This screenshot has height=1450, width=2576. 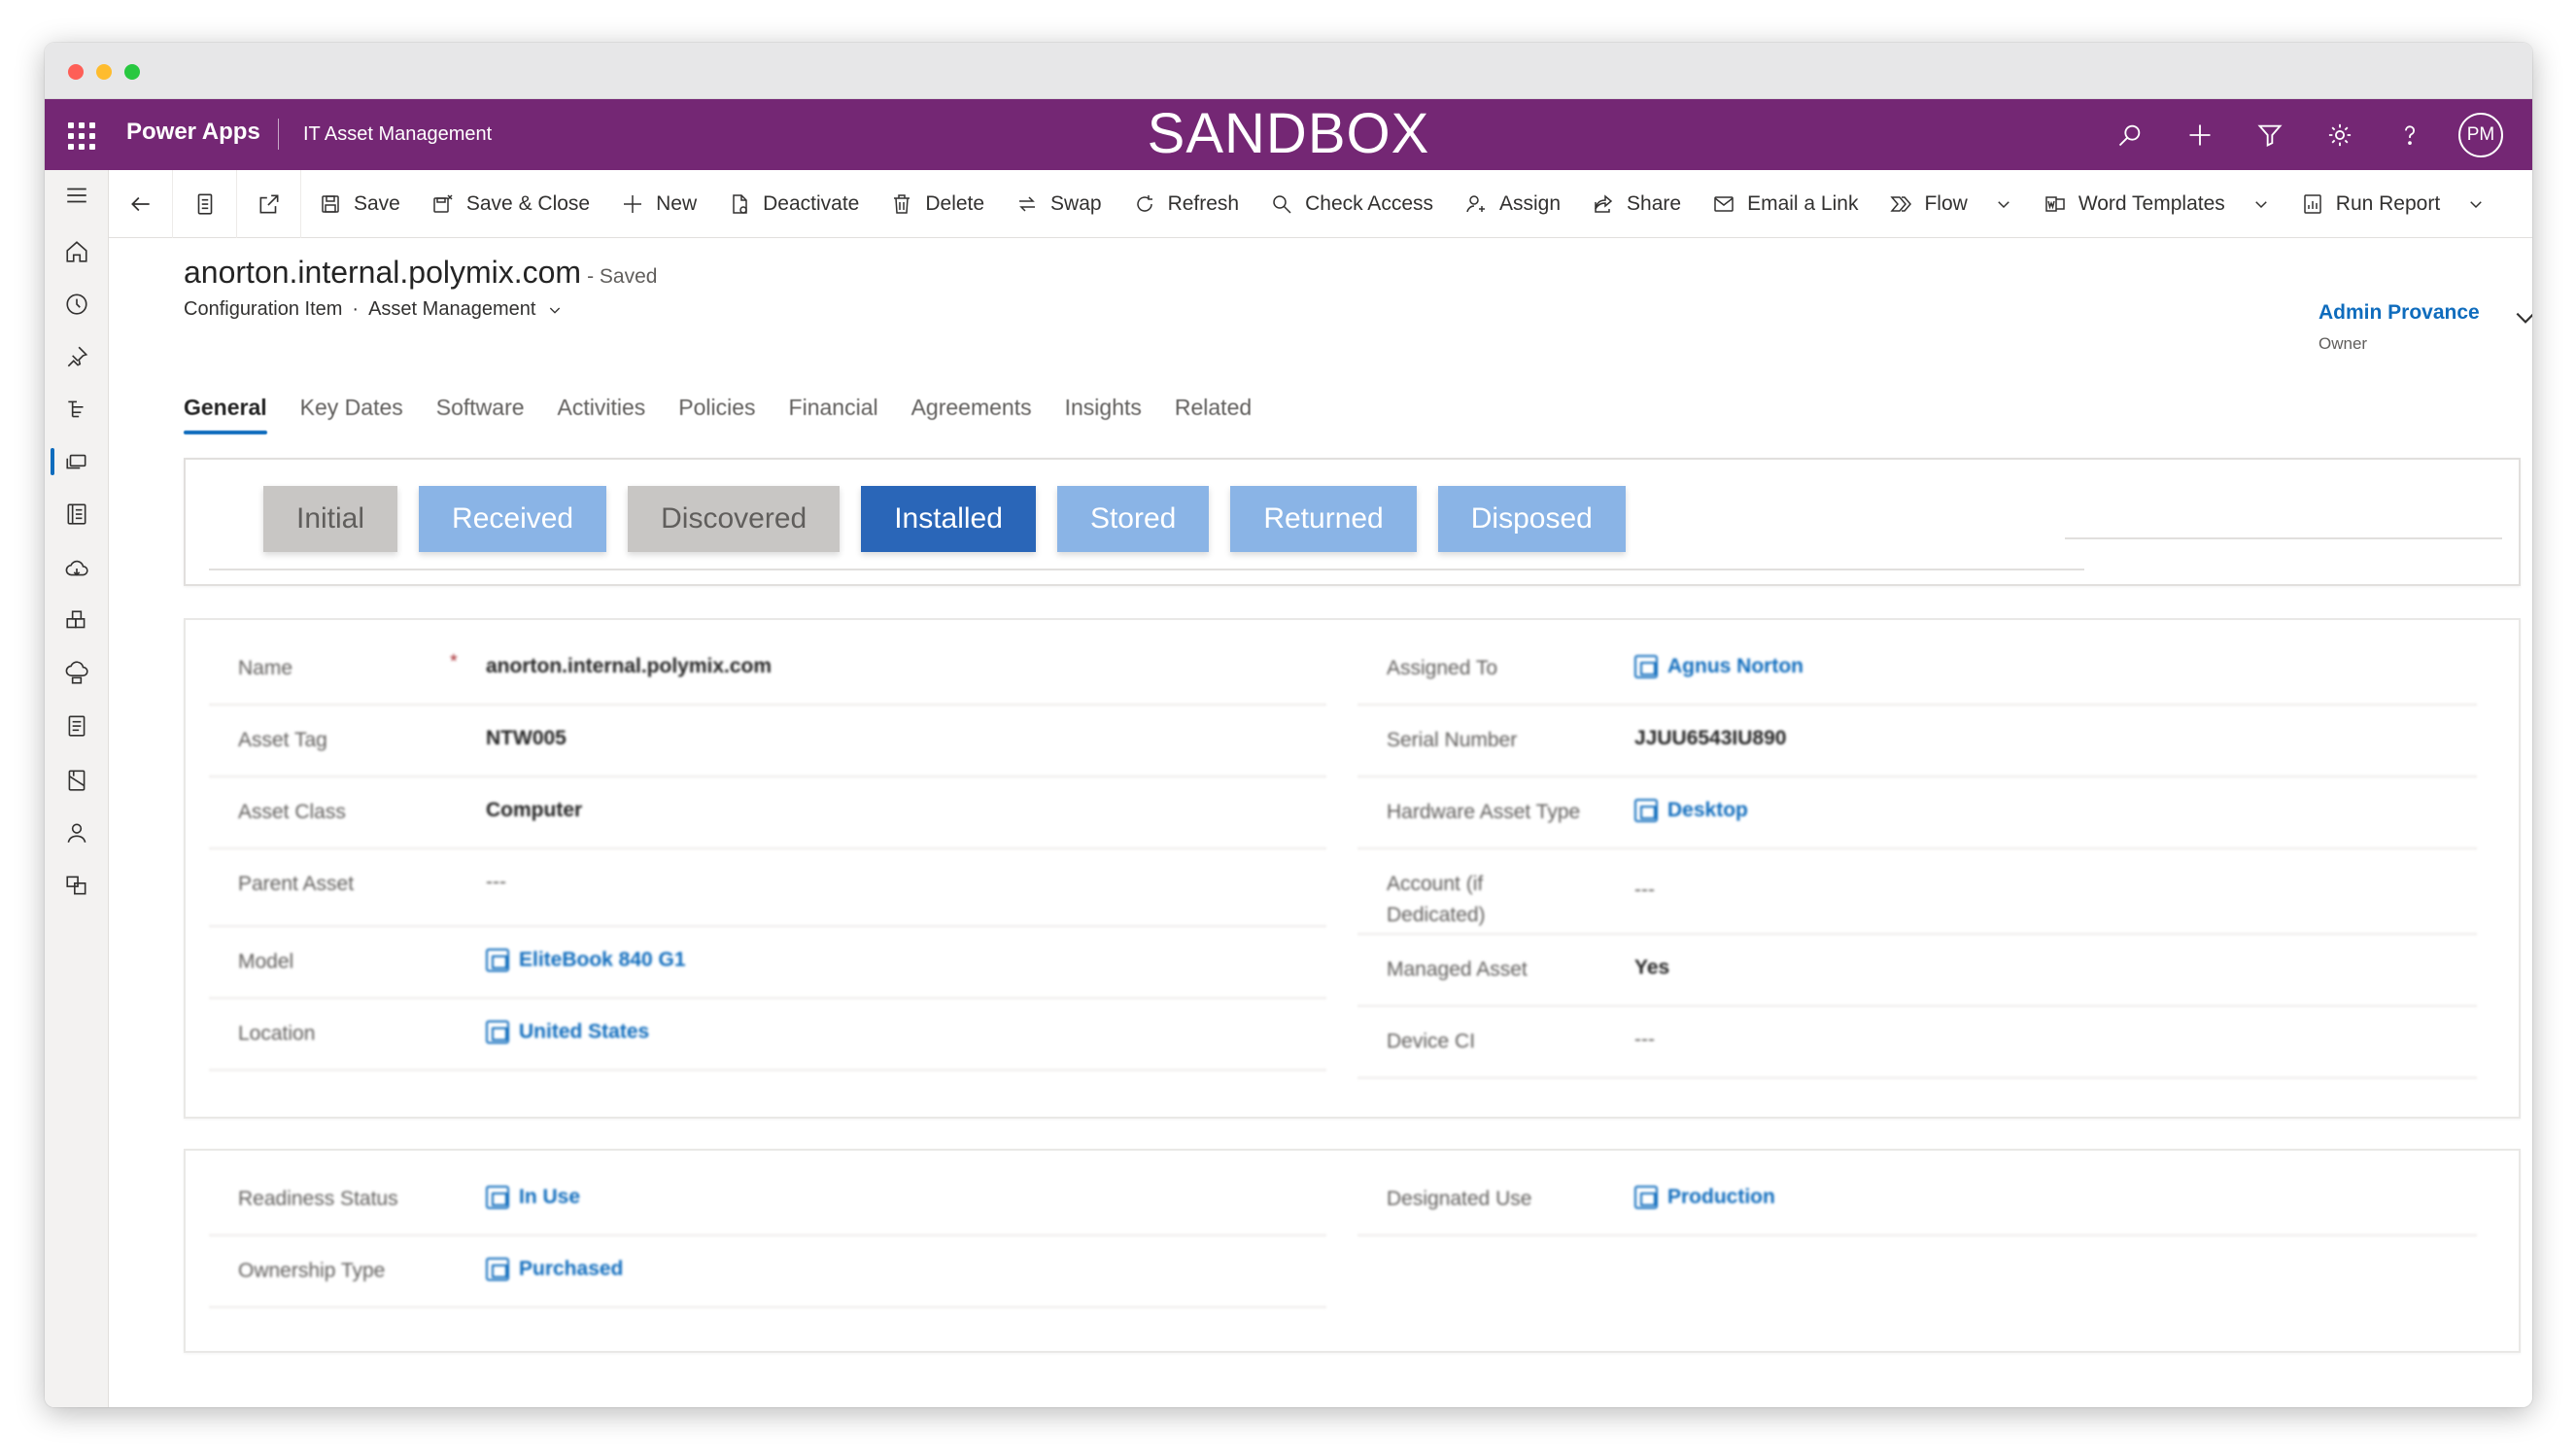 What do you see at coordinates (2151, 204) in the screenshot?
I see `word-templates-label: Word Templates` at bounding box center [2151, 204].